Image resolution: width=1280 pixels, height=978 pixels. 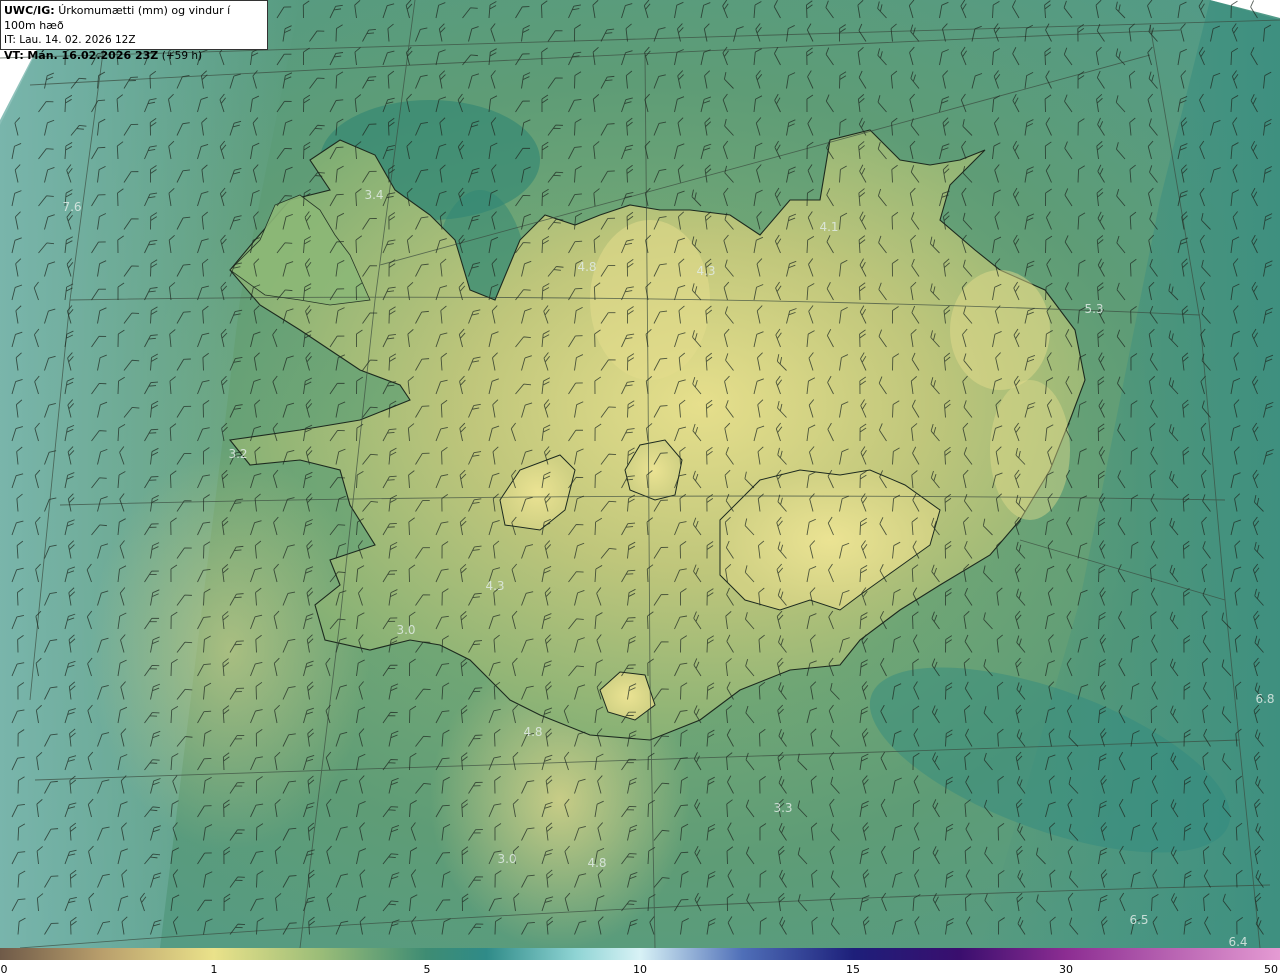 I want to click on lead-time: (+59 h), so click(x=182, y=56).